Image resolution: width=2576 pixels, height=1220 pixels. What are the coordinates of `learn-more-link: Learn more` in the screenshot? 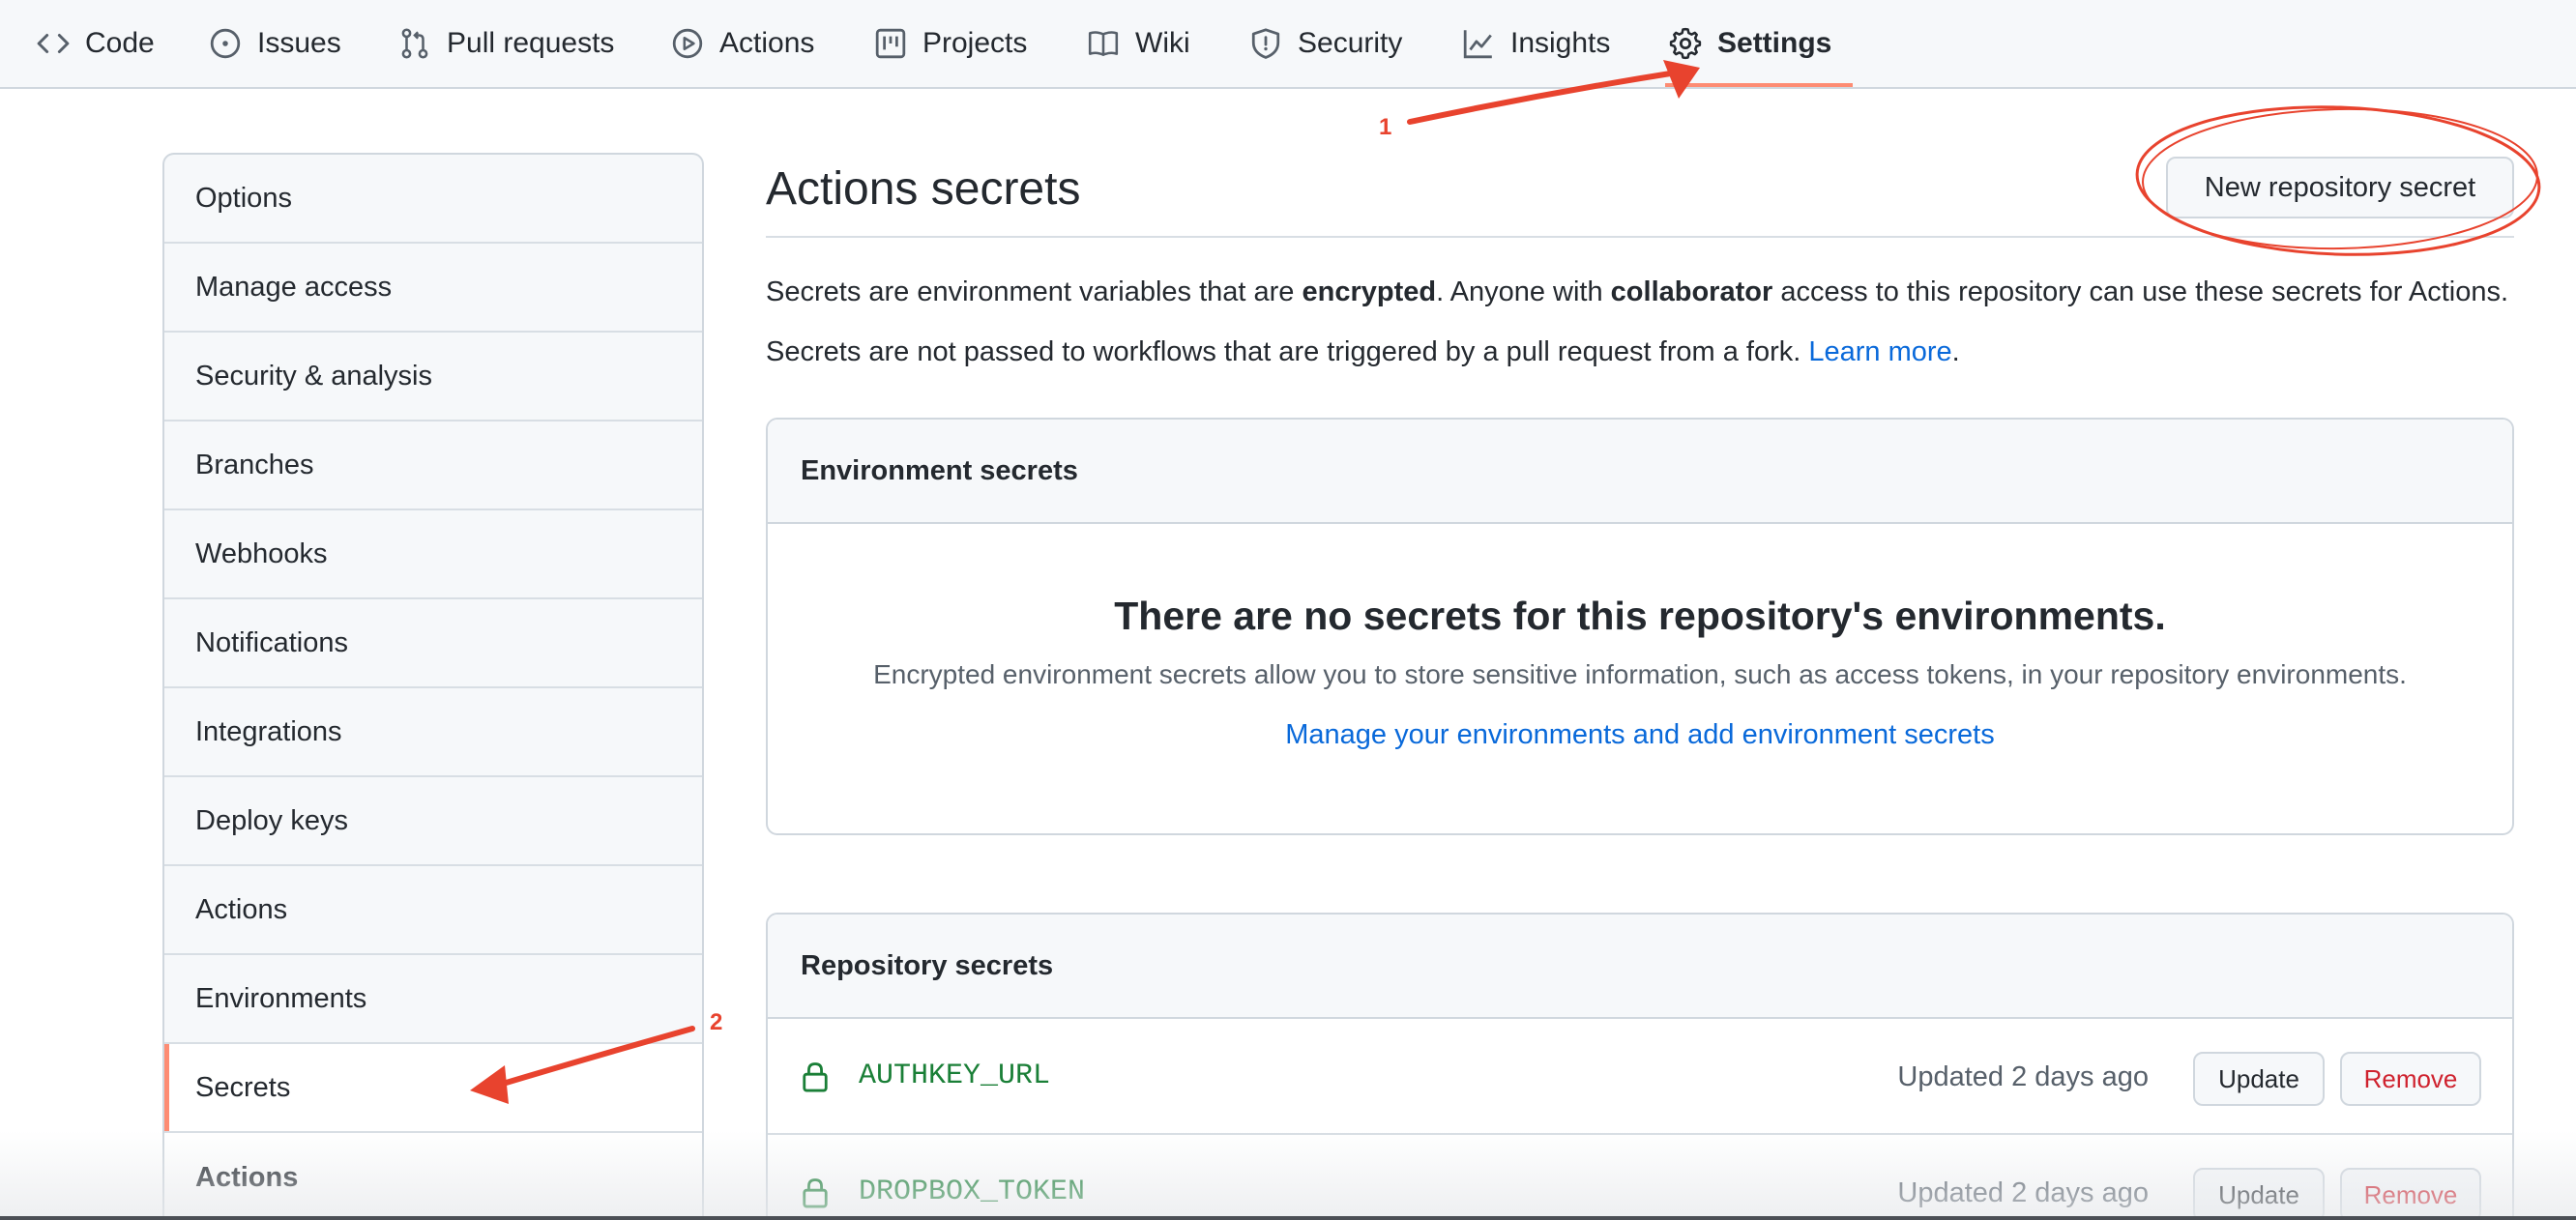 It's located at (1879, 351).